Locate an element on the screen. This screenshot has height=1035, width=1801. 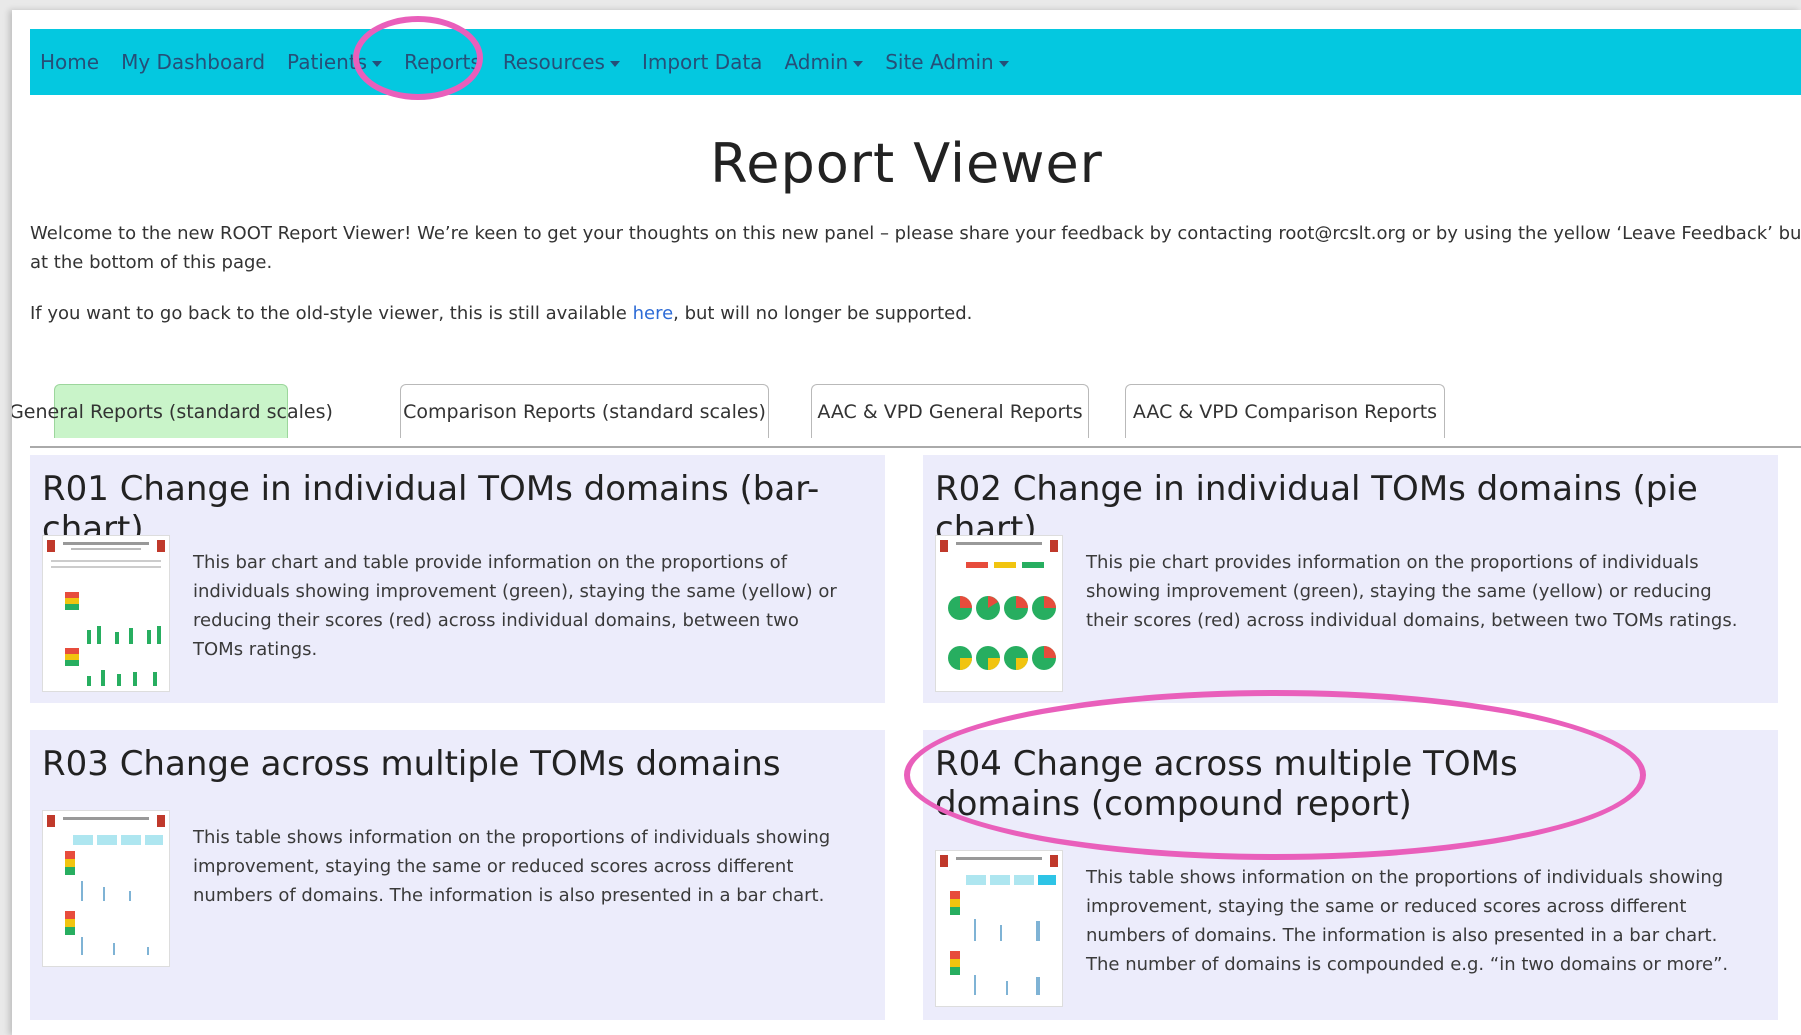
report-title: R03 Change across multiple TOMs domains is located at coordinates (411, 764).